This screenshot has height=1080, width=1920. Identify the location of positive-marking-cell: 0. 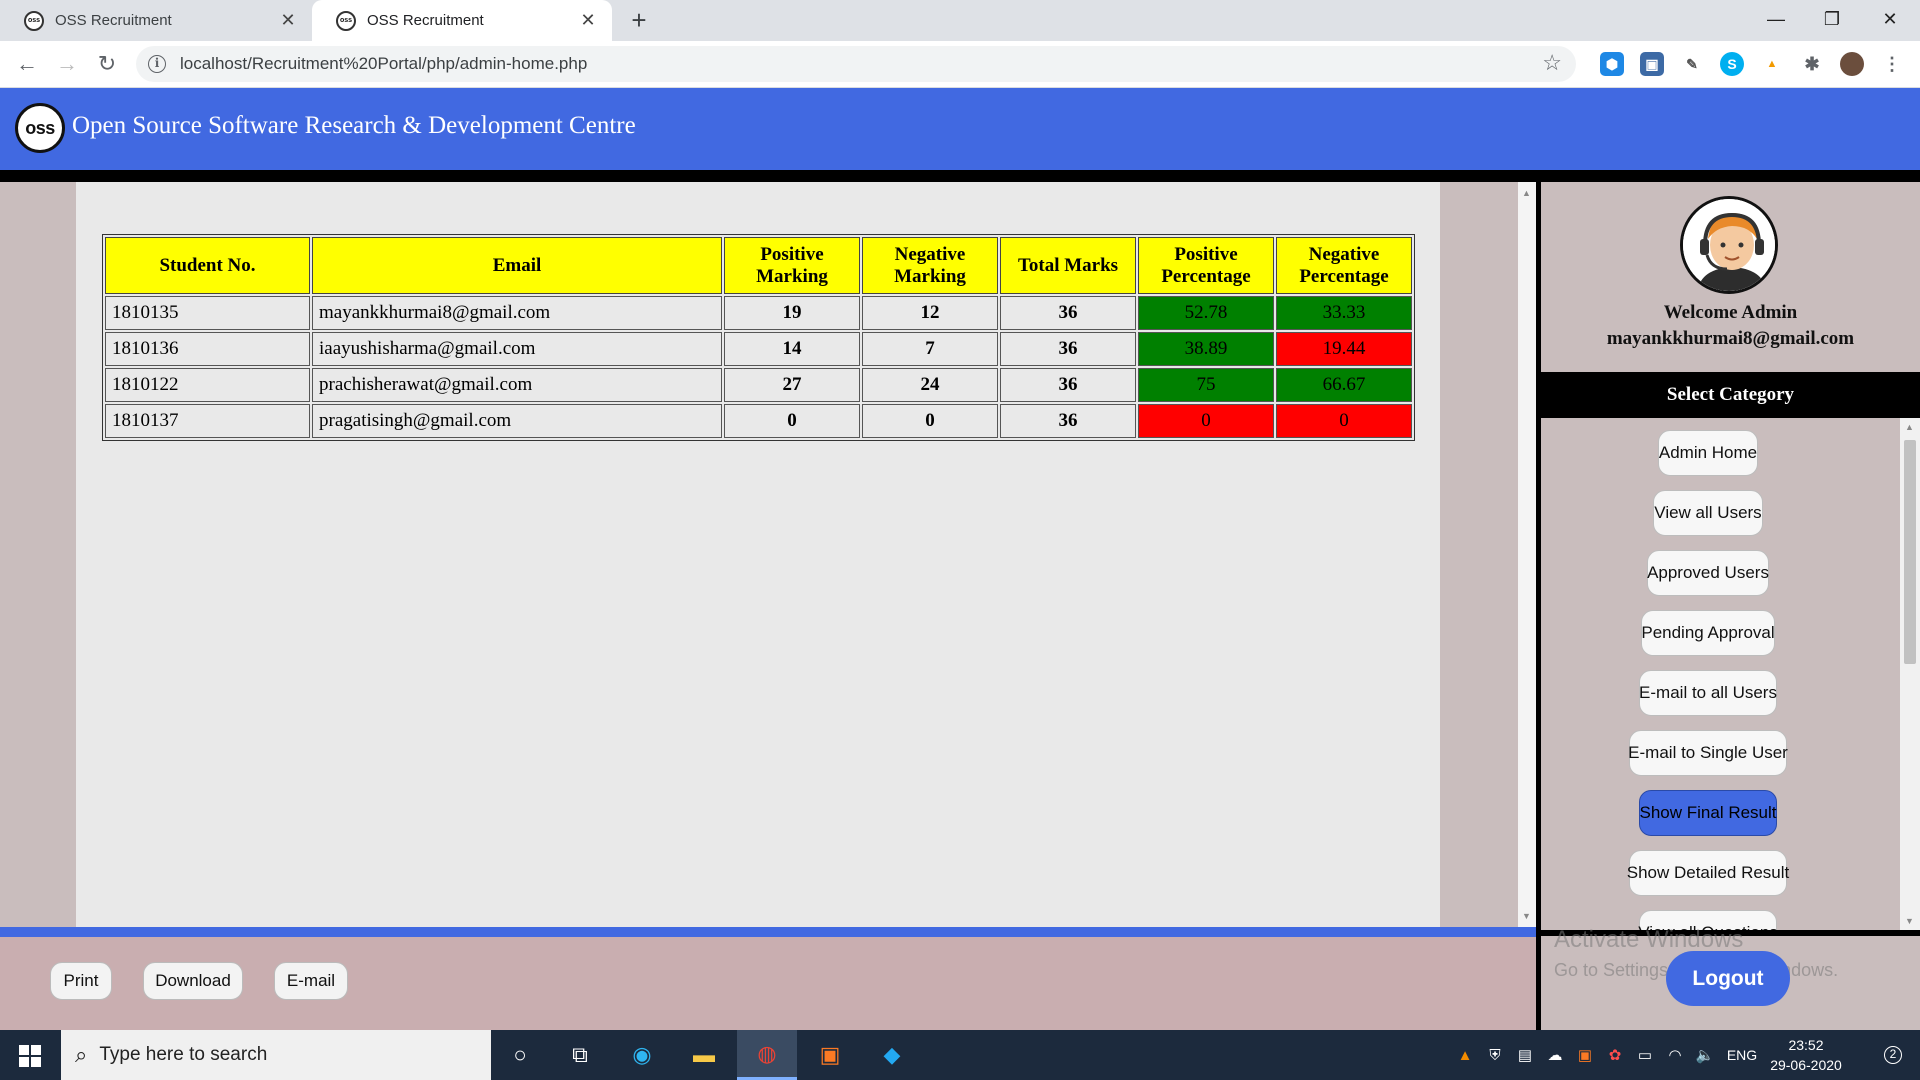
(792, 421).